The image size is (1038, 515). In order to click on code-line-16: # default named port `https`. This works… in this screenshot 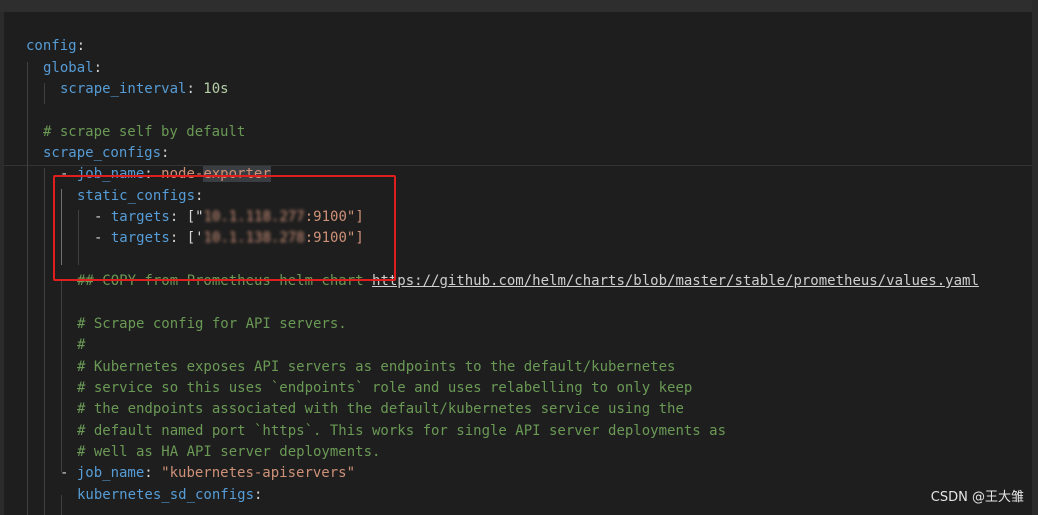, I will do `click(365, 431)`.